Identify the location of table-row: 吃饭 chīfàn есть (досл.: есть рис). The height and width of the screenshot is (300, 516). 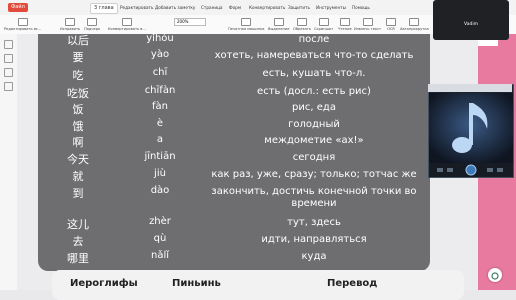
(234, 92).